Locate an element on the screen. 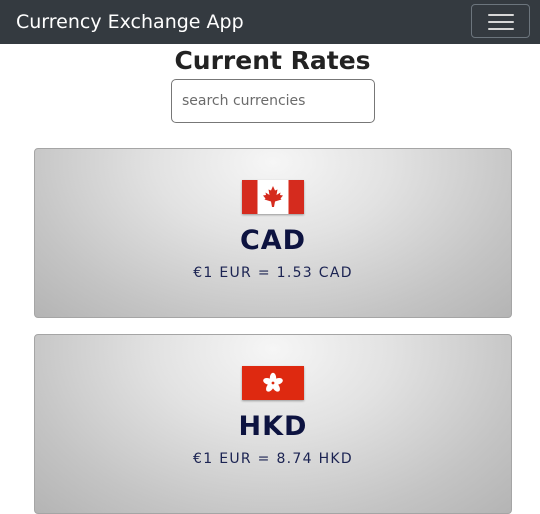 This screenshot has height=514, width=540. navbar-toggler-button is located at coordinates (500, 21).